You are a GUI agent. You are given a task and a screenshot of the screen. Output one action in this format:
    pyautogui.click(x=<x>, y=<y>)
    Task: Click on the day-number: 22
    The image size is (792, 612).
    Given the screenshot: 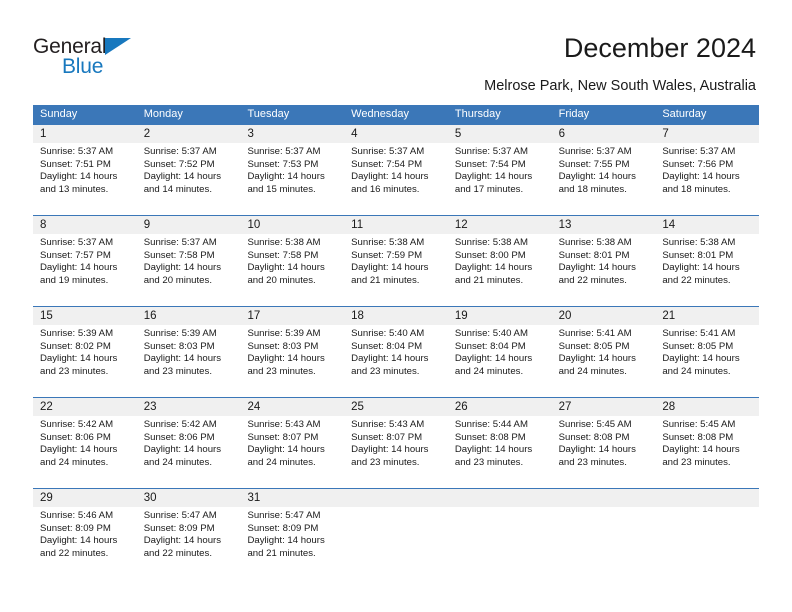 What is the action you would take?
    pyautogui.click(x=85, y=407)
    